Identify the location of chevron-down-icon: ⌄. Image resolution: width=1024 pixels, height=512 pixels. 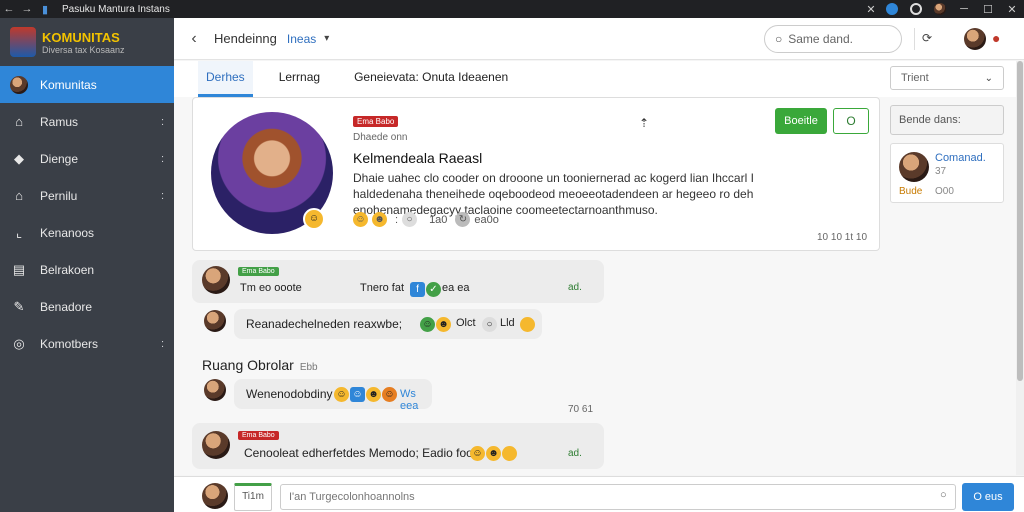
(988, 78).